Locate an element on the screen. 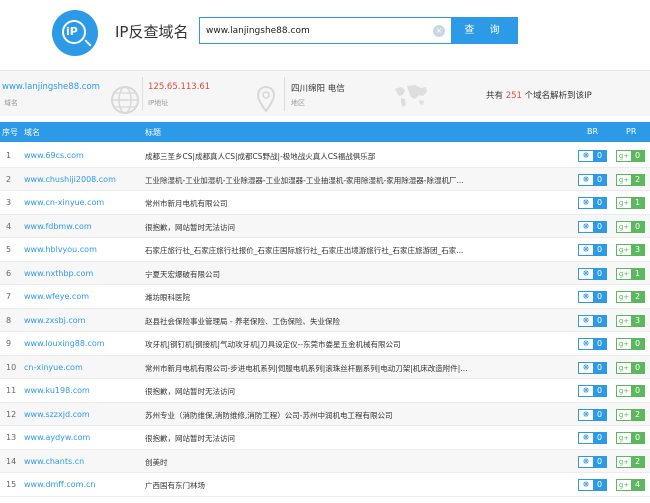 The height and width of the screenshot is (503, 650). row-title: 创美时 is located at coordinates (156, 462).